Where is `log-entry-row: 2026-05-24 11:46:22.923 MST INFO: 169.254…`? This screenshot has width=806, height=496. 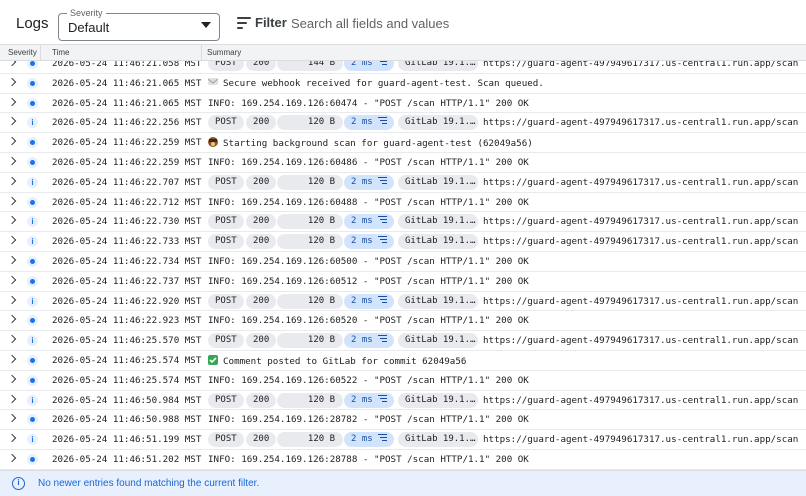 log-entry-row: 2026-05-24 11:46:22.923 MST INFO: 169.254… is located at coordinates (403, 321).